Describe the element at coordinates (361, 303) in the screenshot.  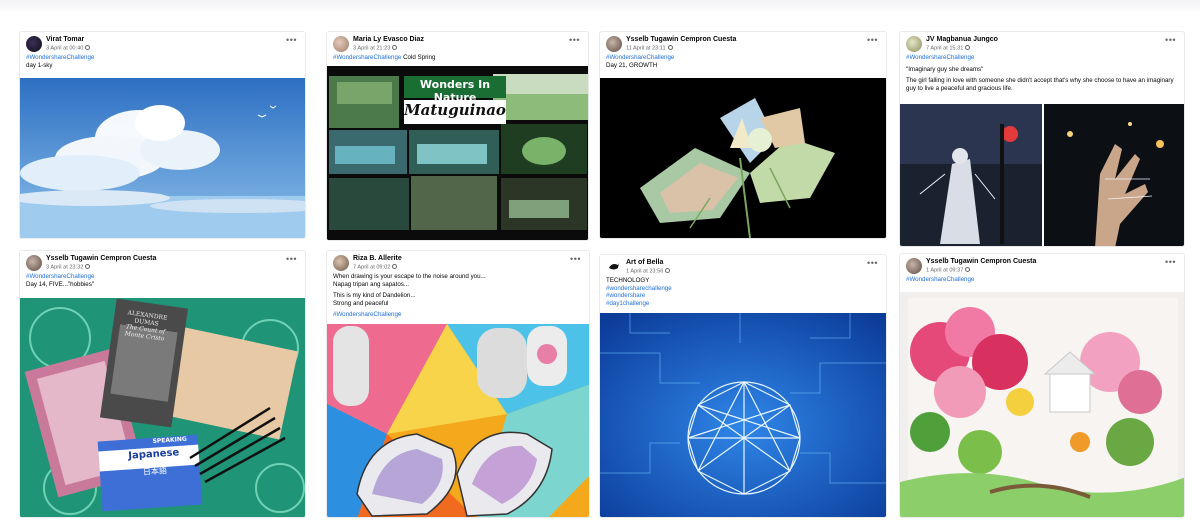
I see `post-text: Strong and peaceful` at that location.